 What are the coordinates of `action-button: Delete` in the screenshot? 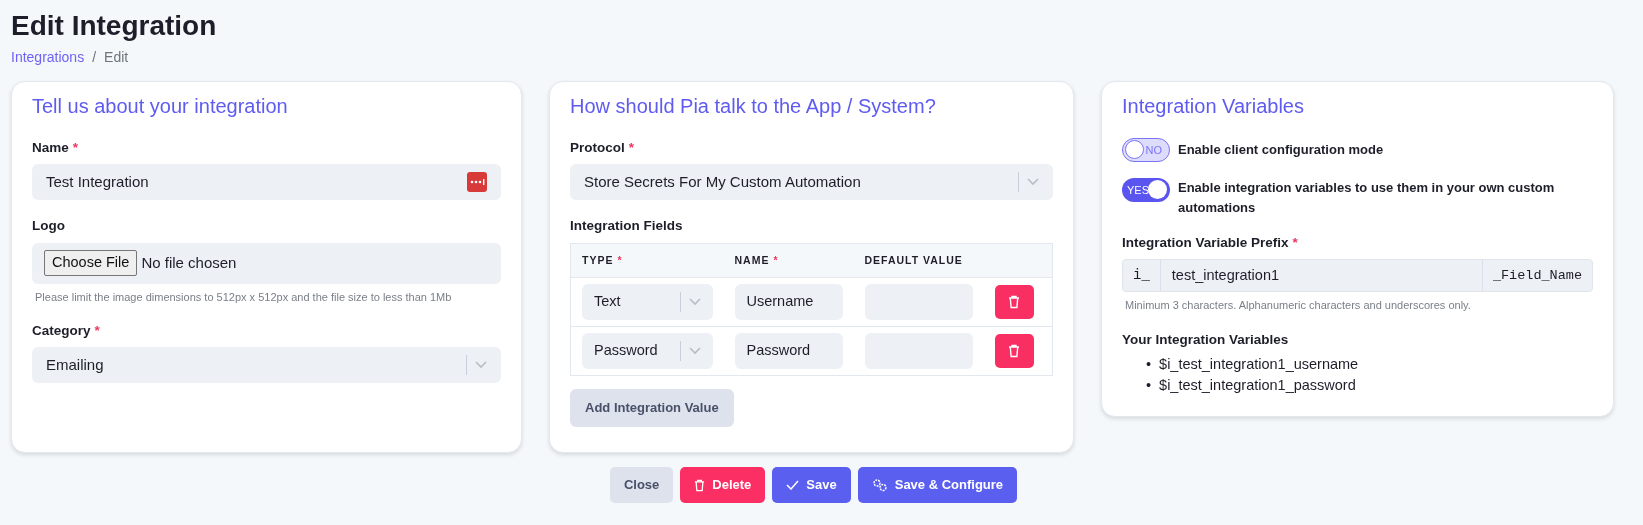 It's located at (723, 485).